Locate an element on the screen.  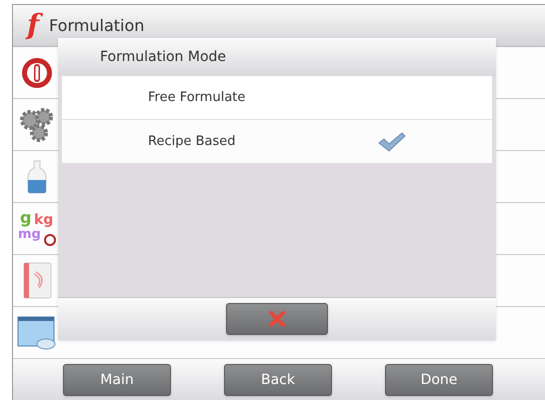
bottle-icon is located at coordinates (37, 177).